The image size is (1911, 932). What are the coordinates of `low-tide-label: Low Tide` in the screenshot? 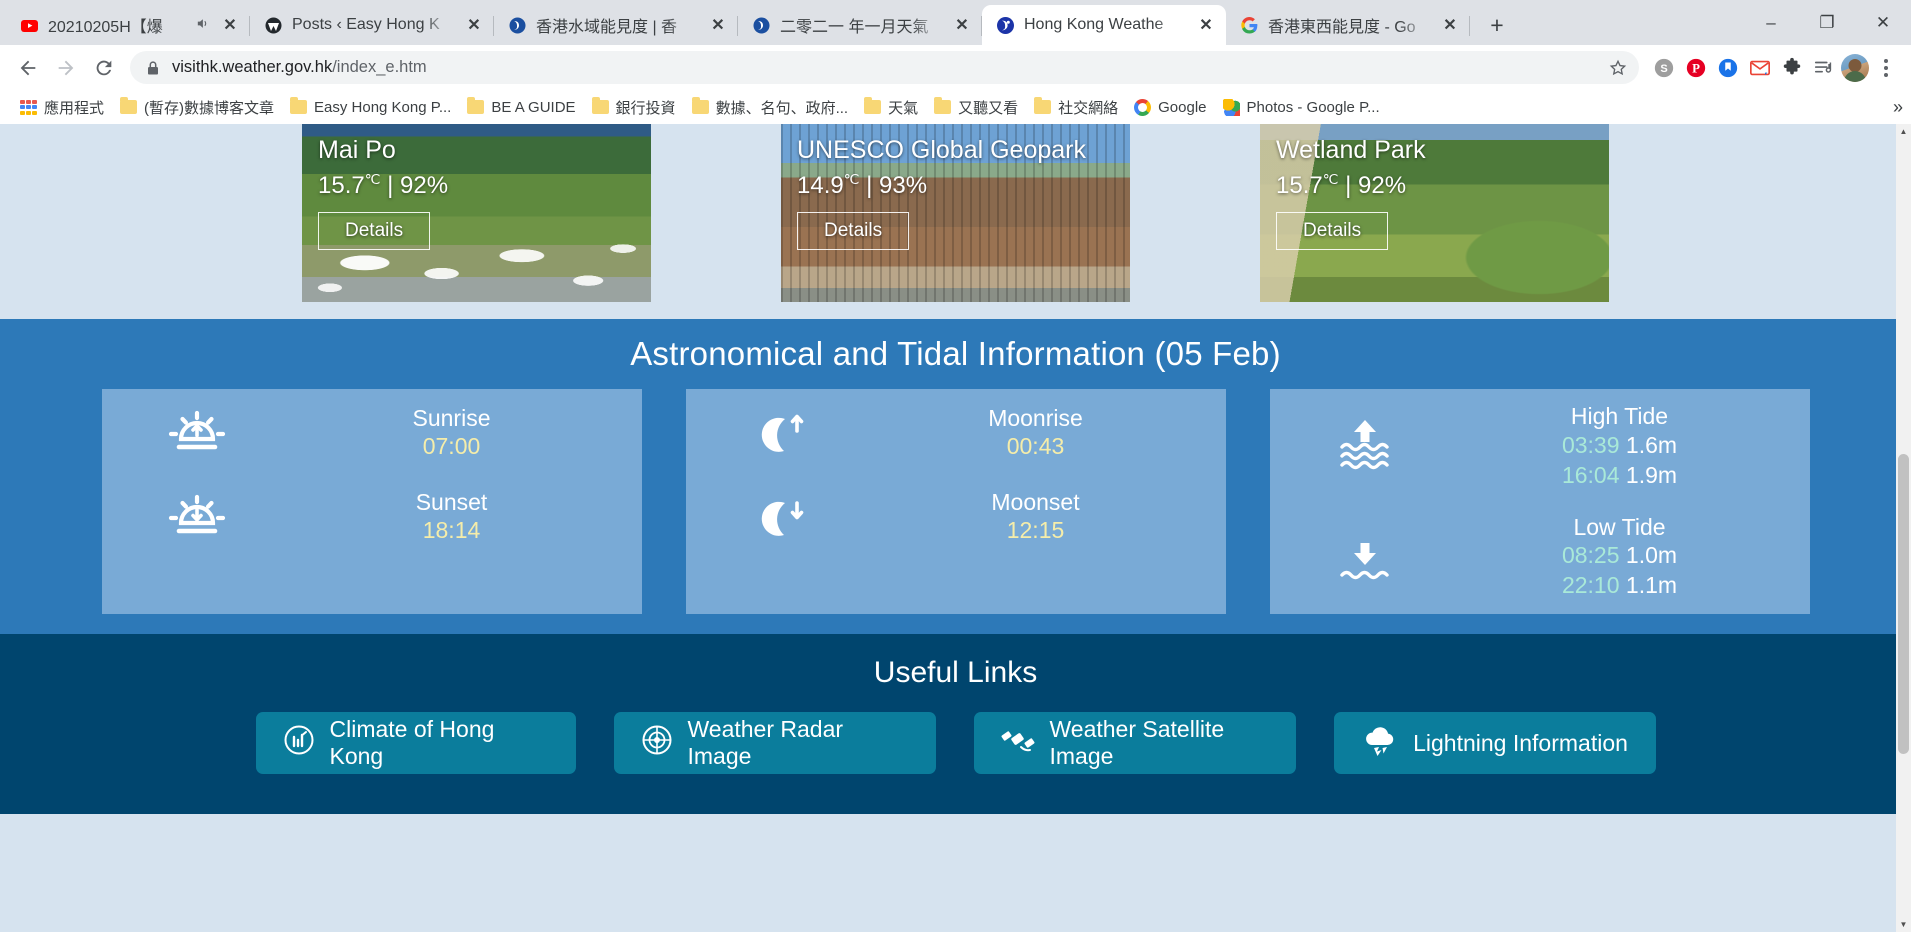 It's located at (1619, 526).